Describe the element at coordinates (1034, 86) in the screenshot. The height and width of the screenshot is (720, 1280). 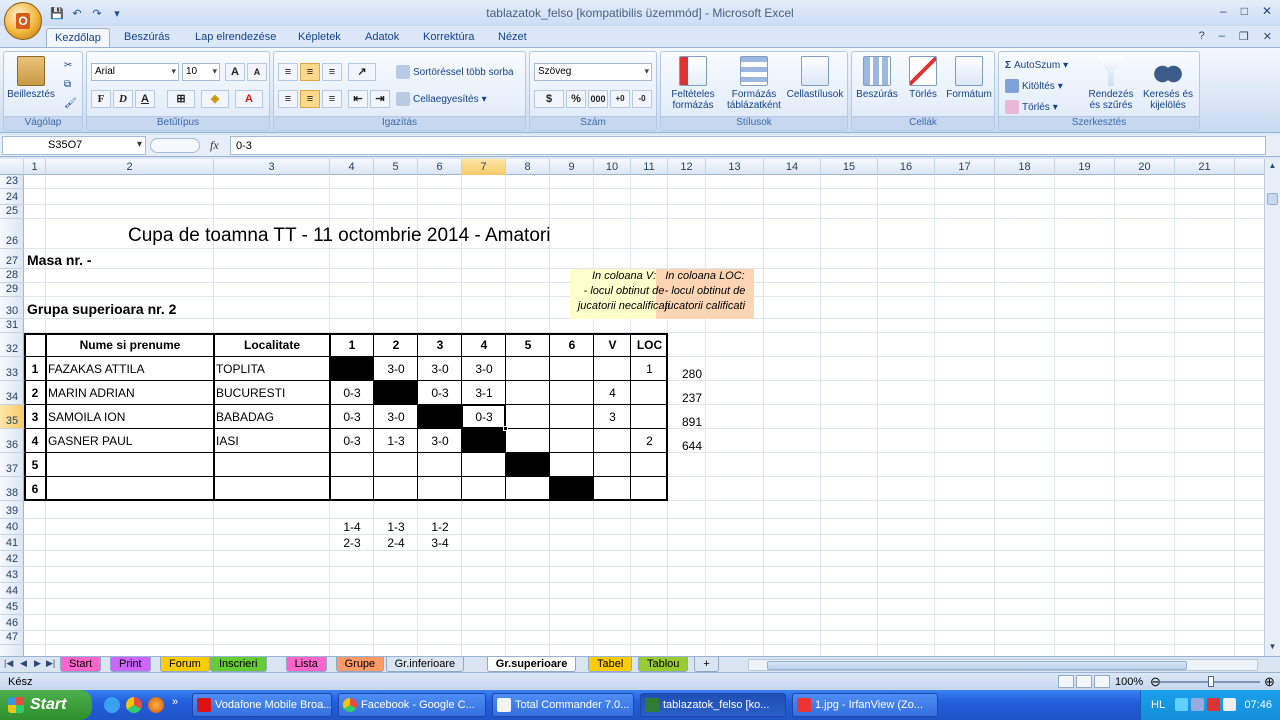
I see `fill-button: Kitöltés ▾` at that location.